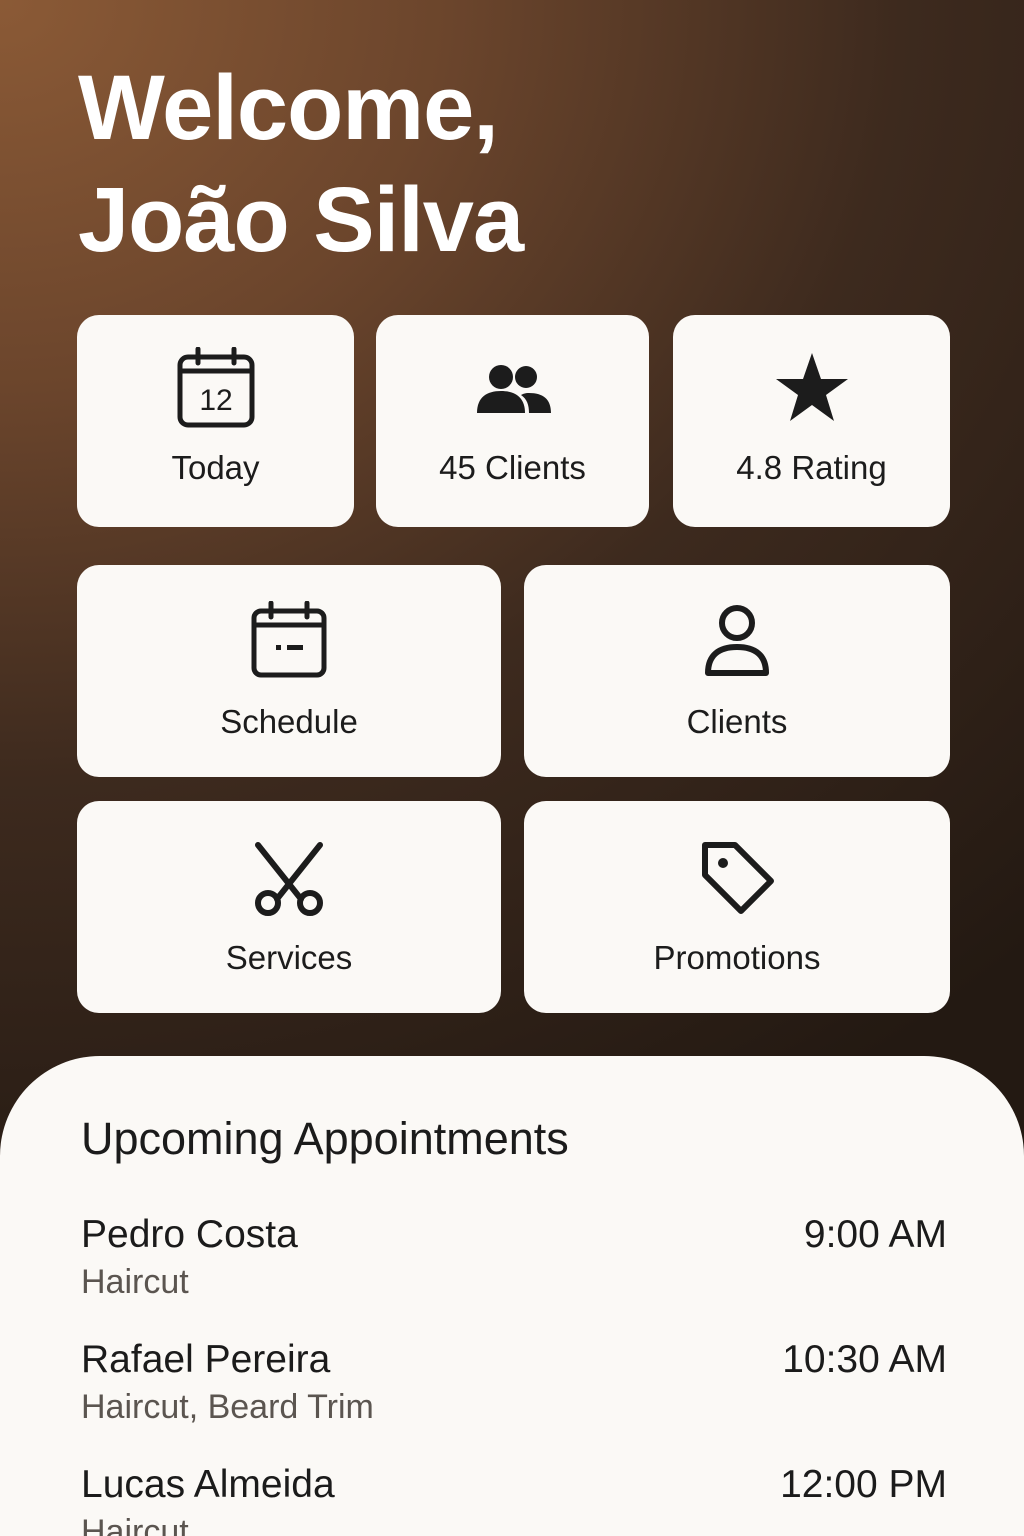  I want to click on schedule-button: Schedule, so click(289, 671).